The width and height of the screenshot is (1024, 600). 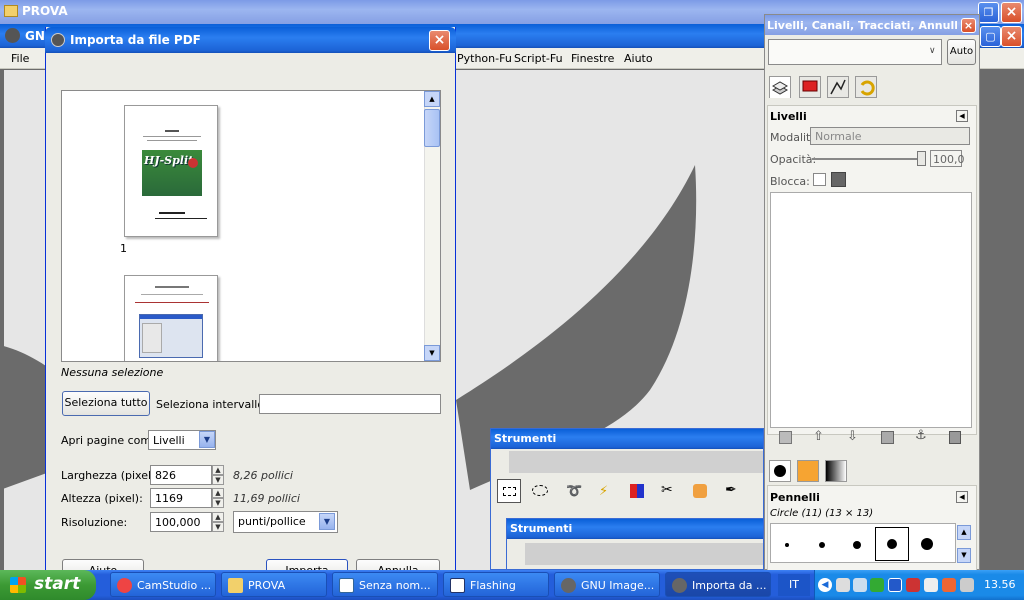 What do you see at coordinates (484, 58) in the screenshot?
I see `menu-python-fu: Python-Fu` at bounding box center [484, 58].